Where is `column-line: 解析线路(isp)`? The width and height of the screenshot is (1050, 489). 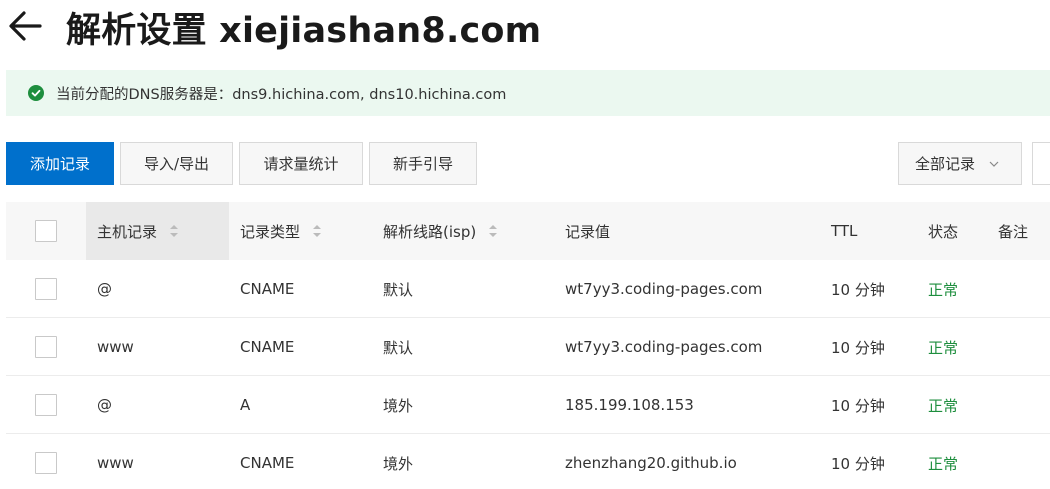 column-line: 解析线路(isp) is located at coordinates (440, 231).